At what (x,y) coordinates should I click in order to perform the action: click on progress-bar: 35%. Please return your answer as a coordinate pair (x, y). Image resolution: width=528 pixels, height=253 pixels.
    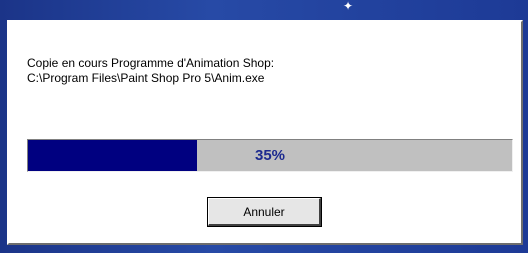
    Looking at the image, I should click on (270, 155).